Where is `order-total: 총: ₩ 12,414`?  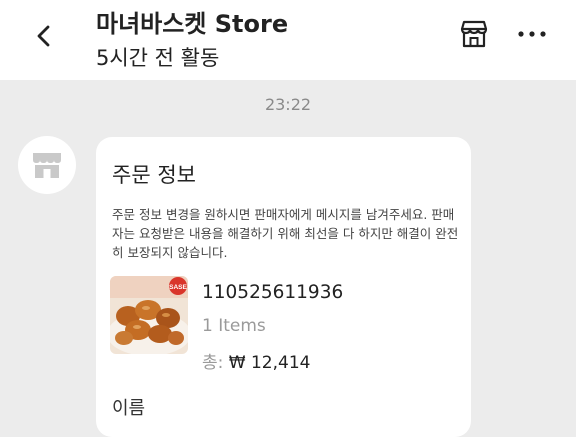 order-total: 총: ₩ 12,414 is located at coordinates (256, 360).